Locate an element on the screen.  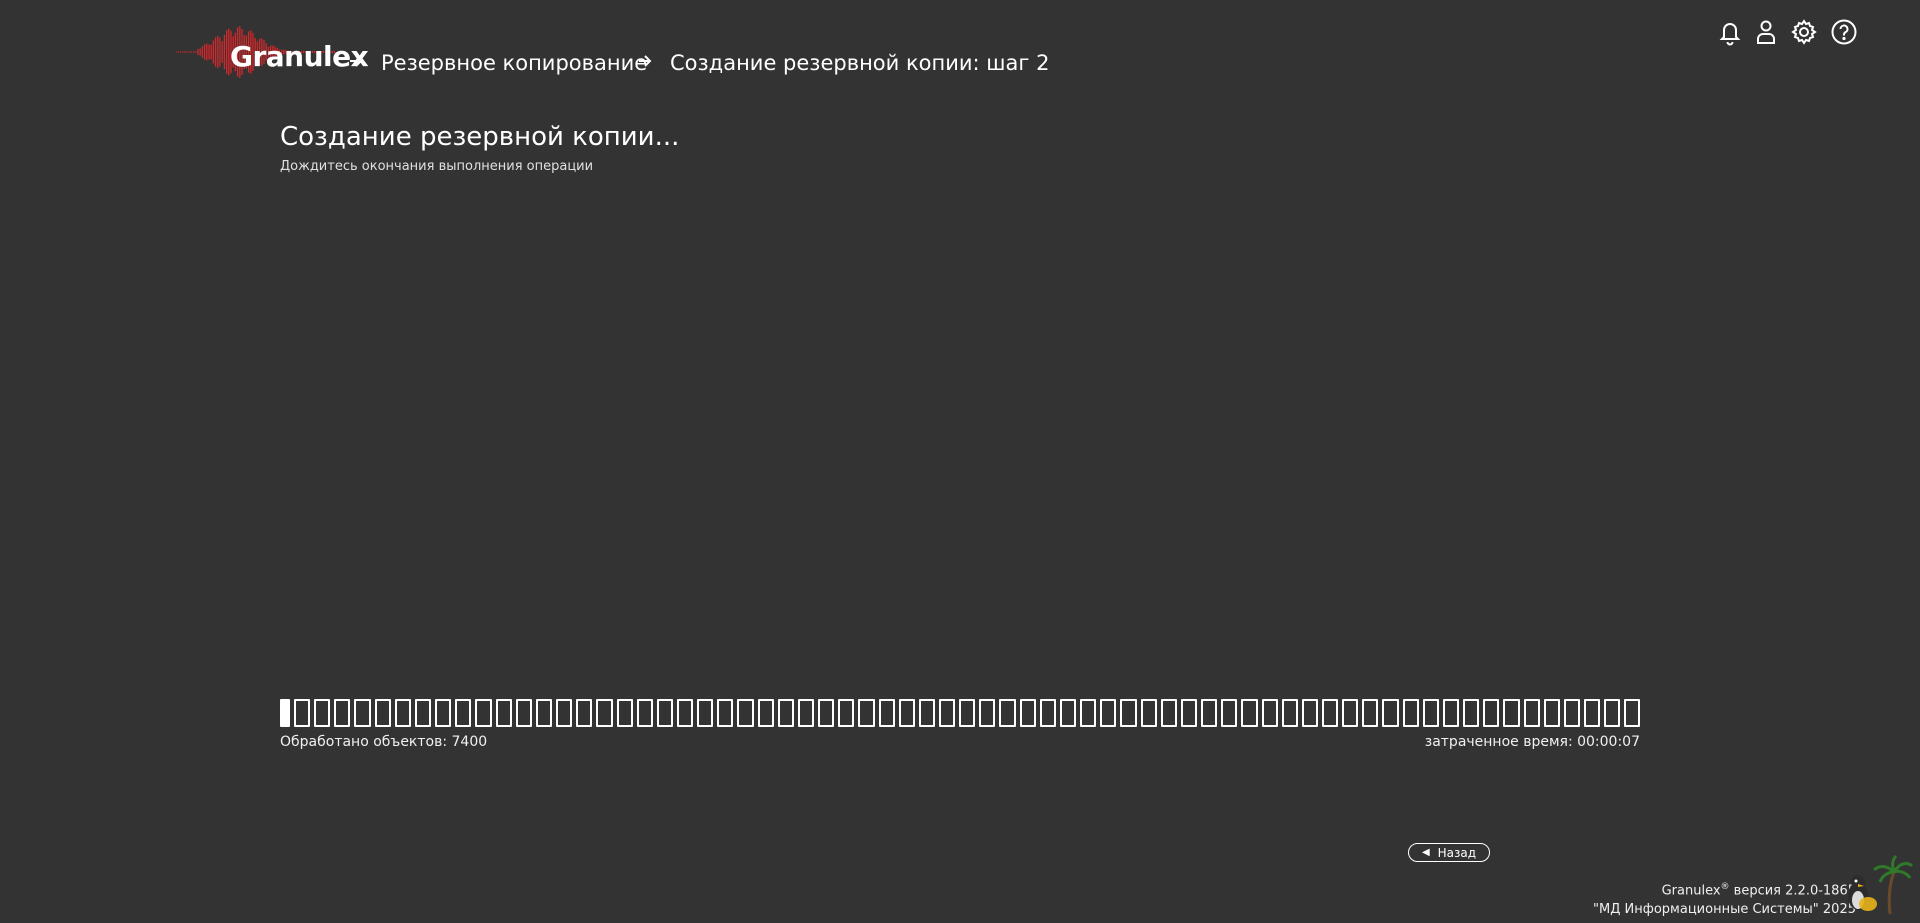
page-subtitle: Дождитесь окончания выполнения операции is located at coordinates (437, 166).